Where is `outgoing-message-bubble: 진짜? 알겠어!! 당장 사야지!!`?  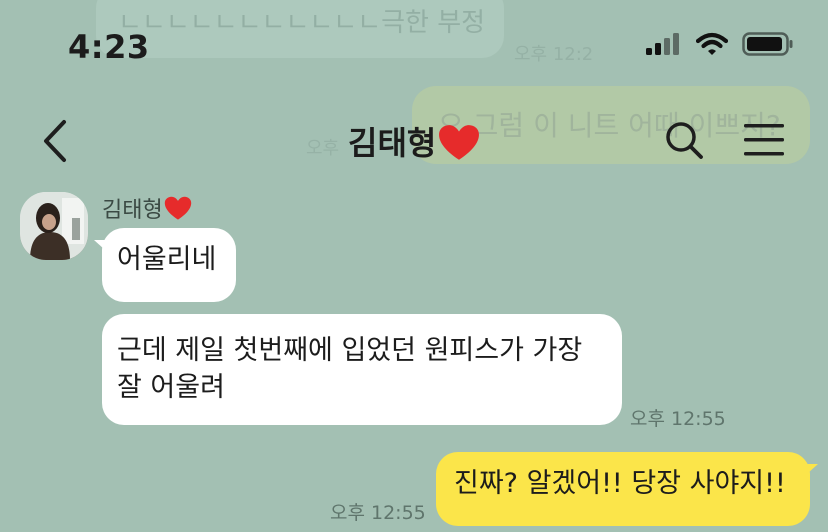
outgoing-message-bubble: 진짜? 알겠어!! 당장 사야지!! is located at coordinates (623, 489).